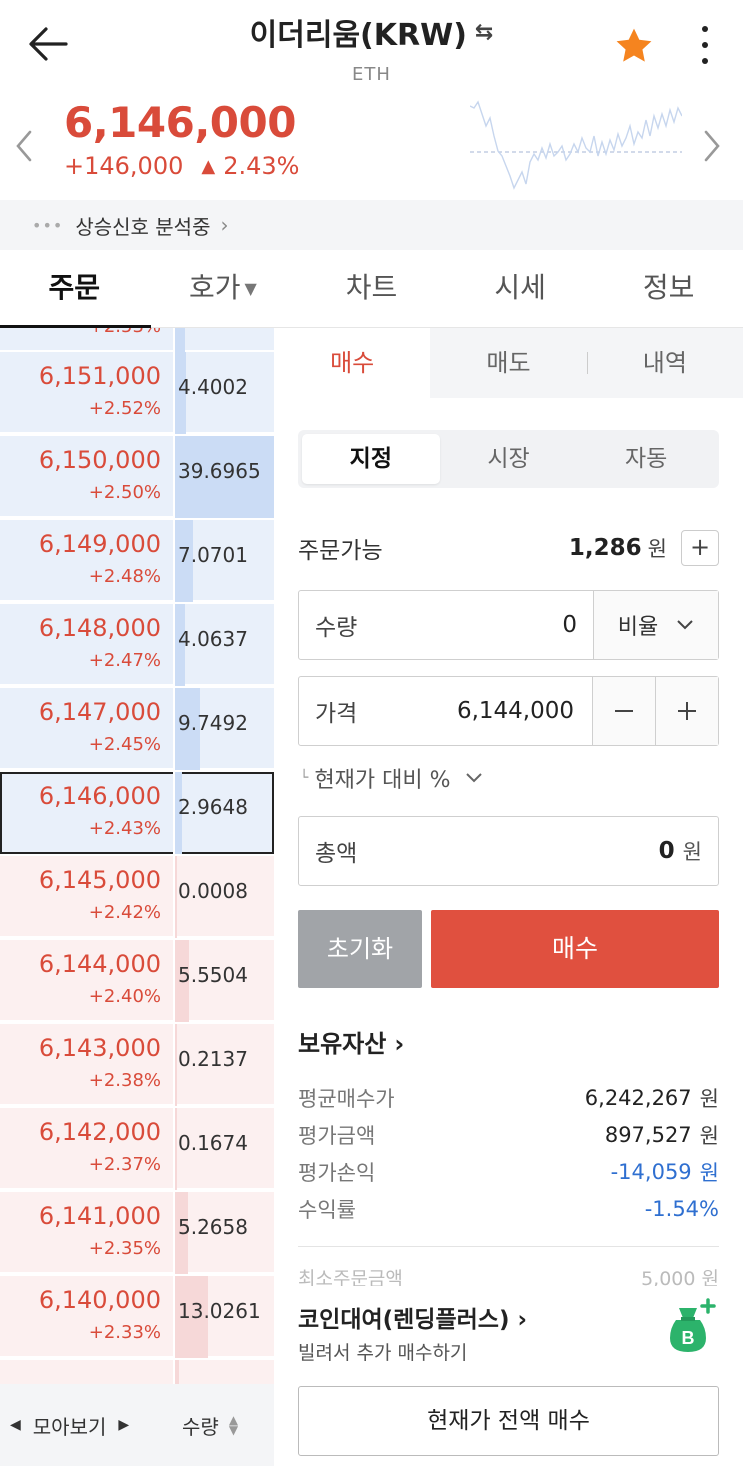 Image resolution: width=743 pixels, height=1466 pixels. What do you see at coordinates (508, 1334) in the screenshot?
I see `lending-banner: 코인대여(렌딩플러스) › 빌려서 추가 매수하기 B` at bounding box center [508, 1334].